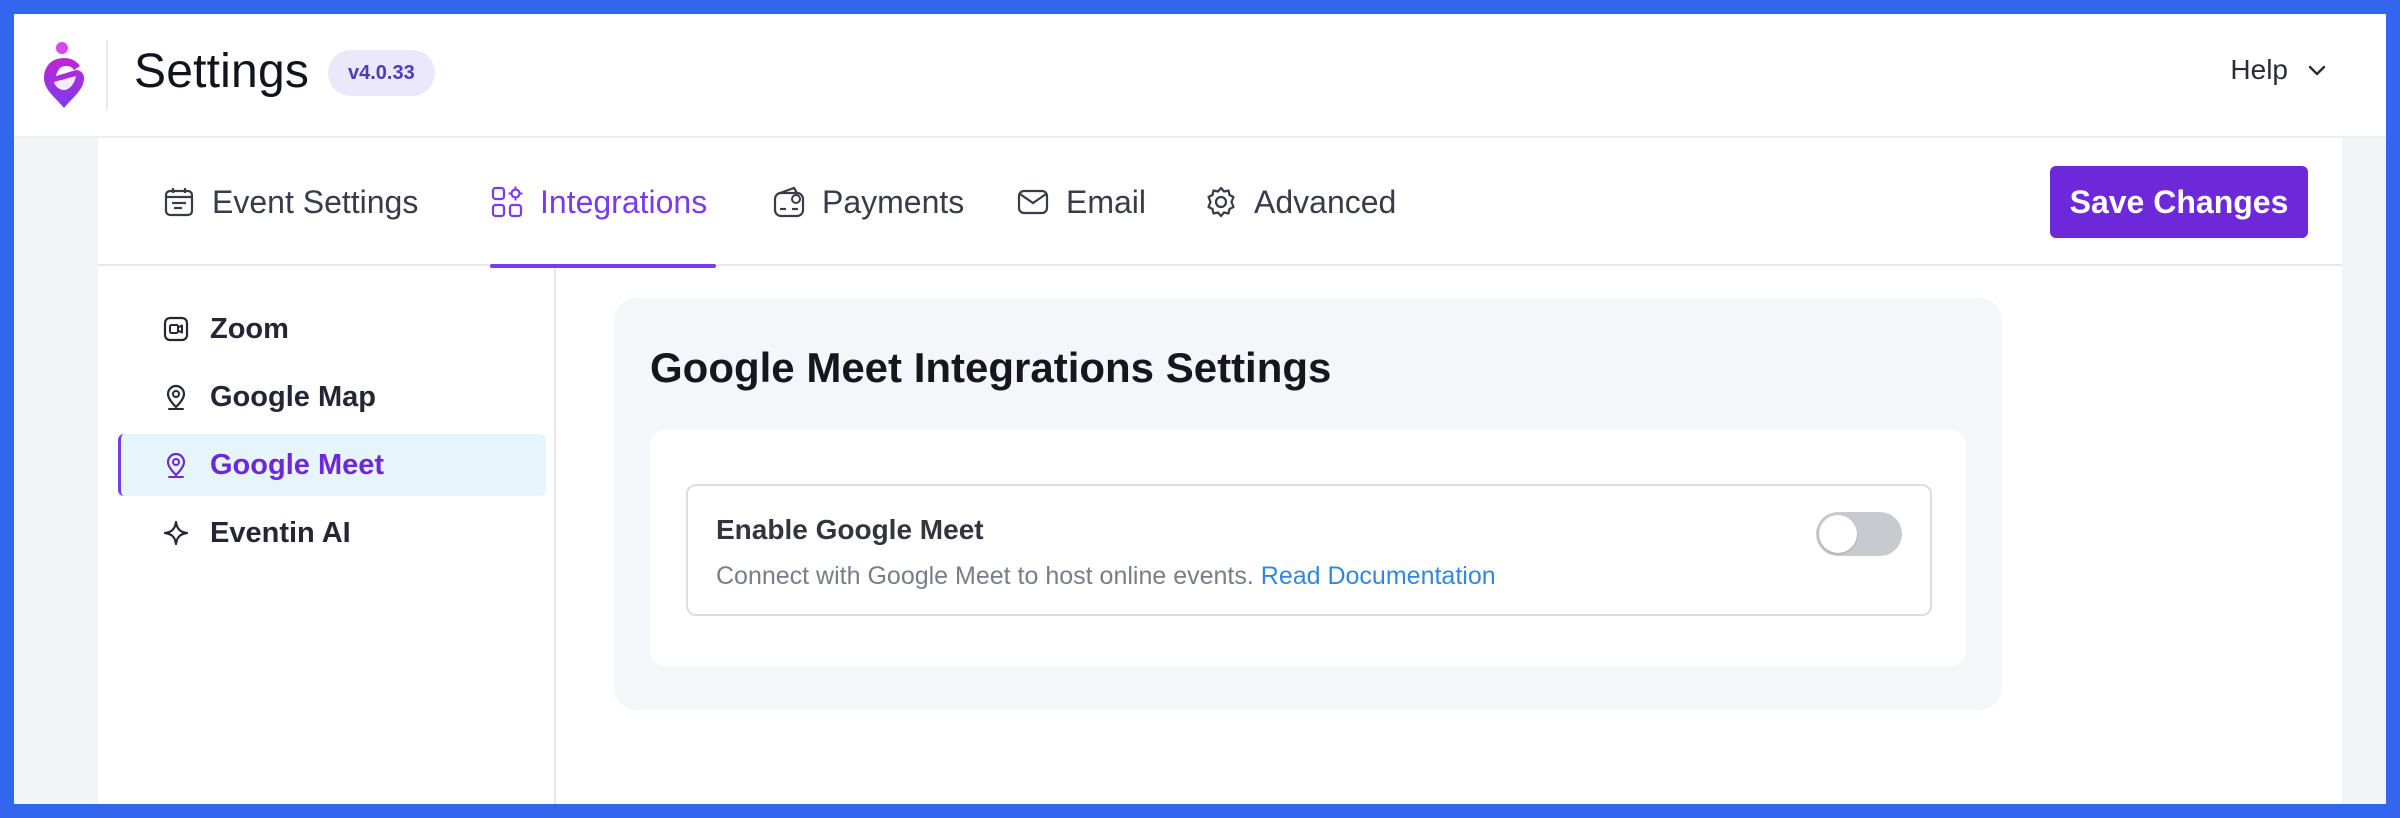  What do you see at coordinates (297, 464) in the screenshot?
I see `sidebar-item-label: Google Meet` at bounding box center [297, 464].